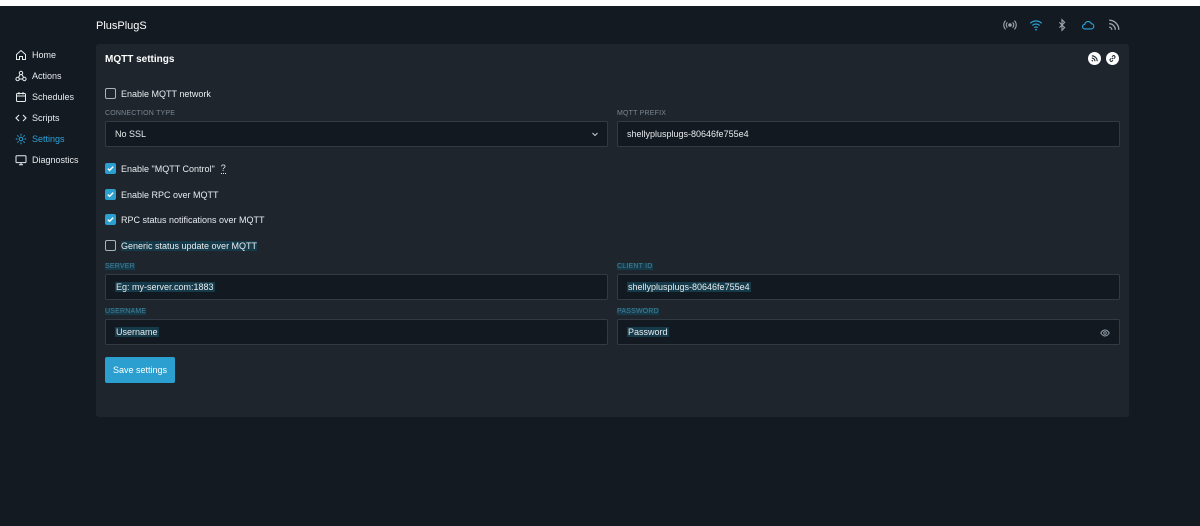 The width and height of the screenshot is (1200, 526). I want to click on card-title: MQTT settings, so click(140, 59).